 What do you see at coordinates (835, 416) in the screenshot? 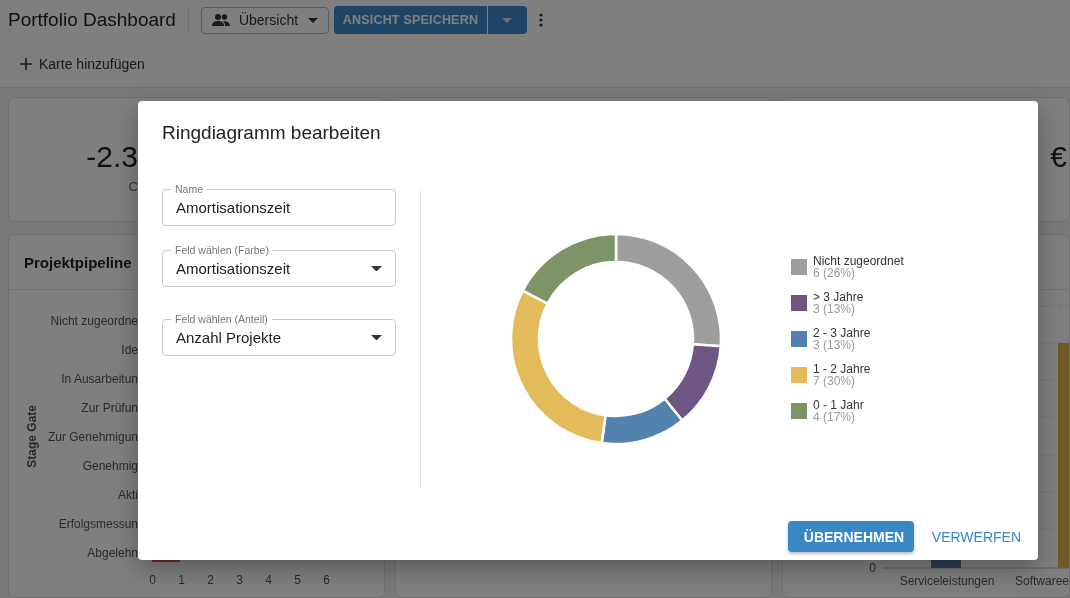
I see `legend-value: 4 (17%)` at bounding box center [835, 416].